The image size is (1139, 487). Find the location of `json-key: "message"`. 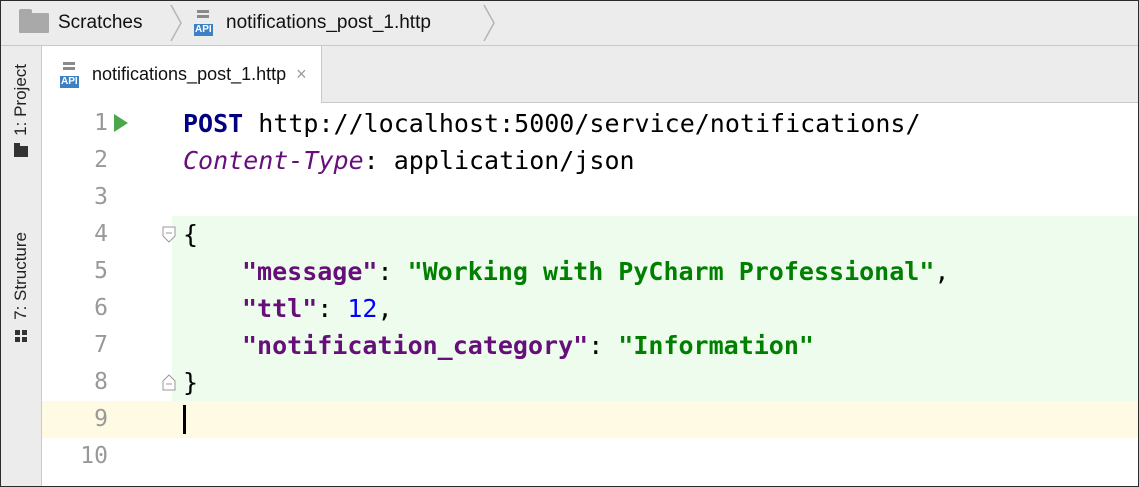

json-key: "message" is located at coordinates (310, 271).